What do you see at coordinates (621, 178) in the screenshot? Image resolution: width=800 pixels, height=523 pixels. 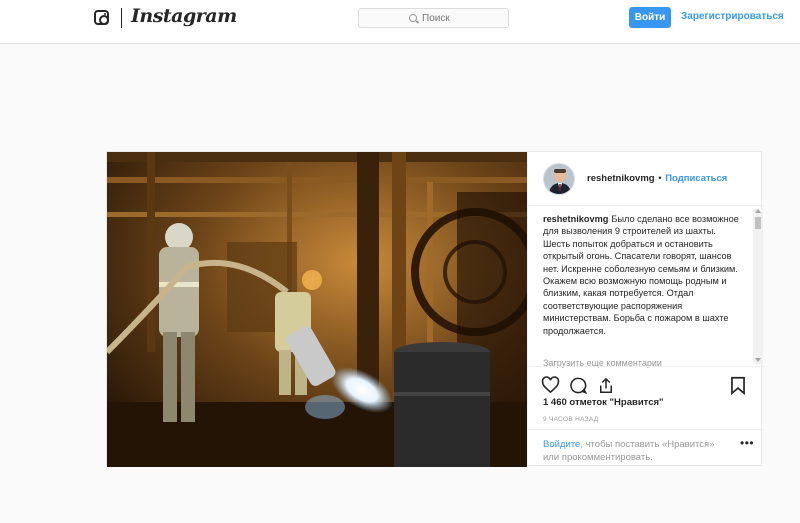 I see `post-username: reshetnikovmg` at bounding box center [621, 178].